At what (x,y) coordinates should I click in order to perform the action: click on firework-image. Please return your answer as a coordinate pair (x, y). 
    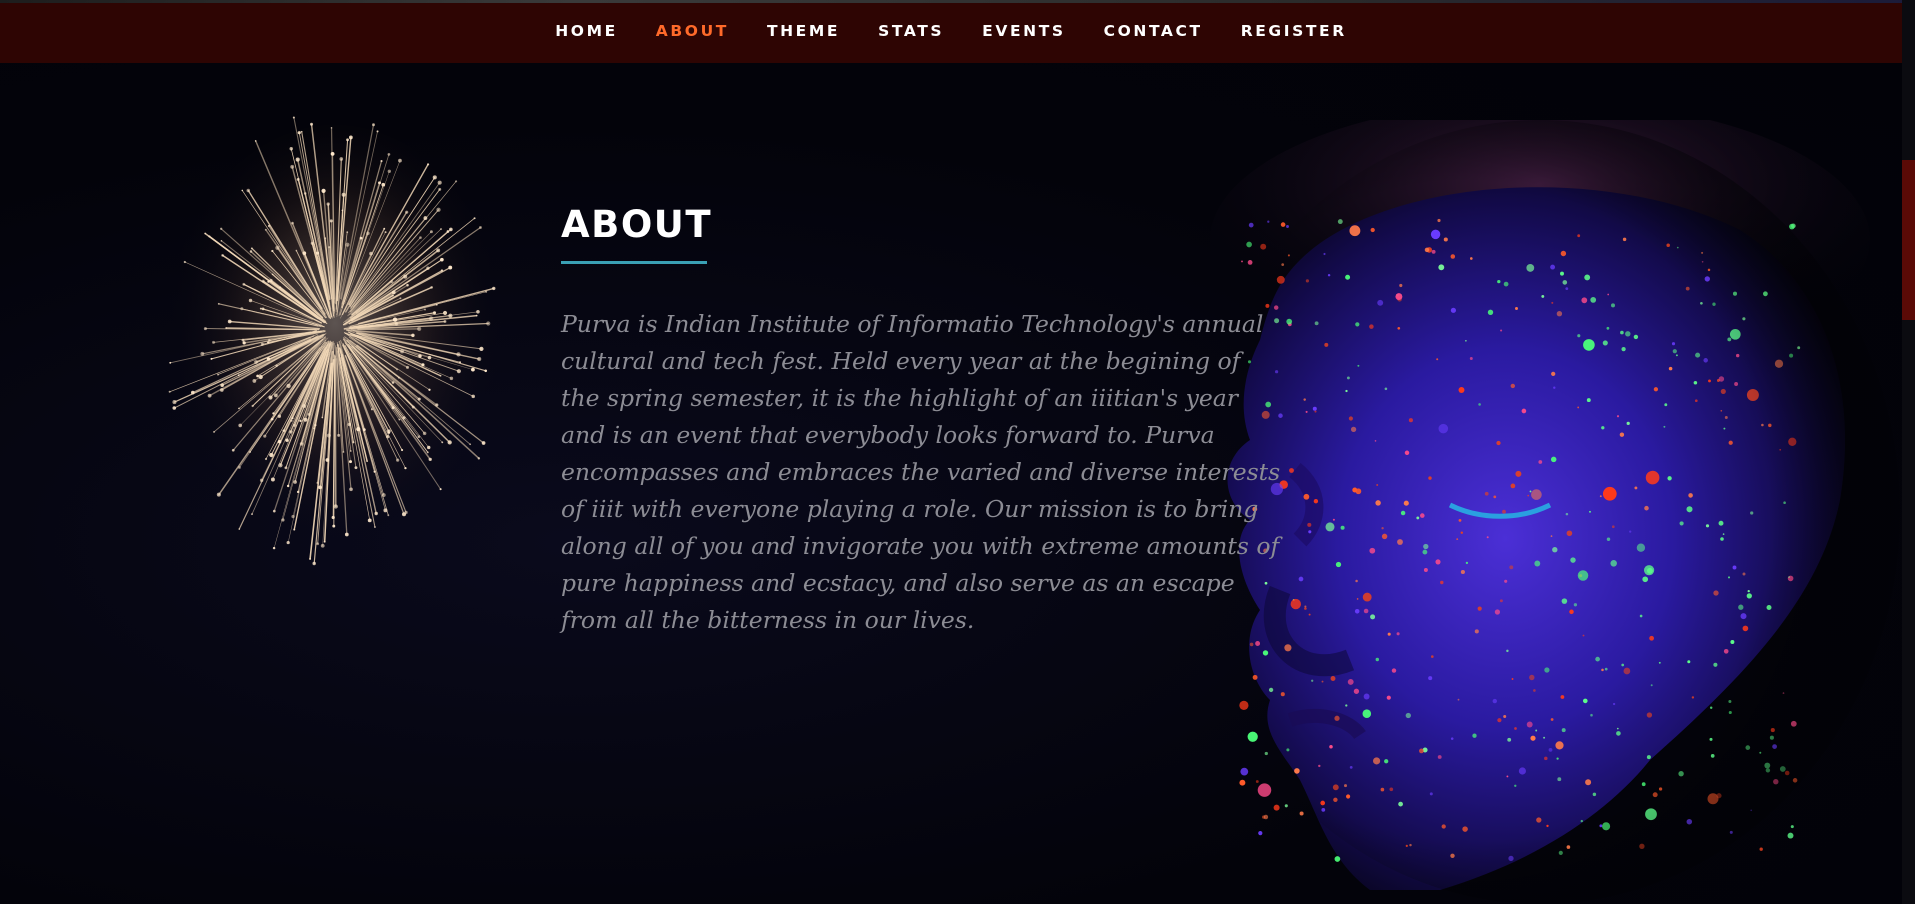
    Looking at the image, I should click on (335, 341).